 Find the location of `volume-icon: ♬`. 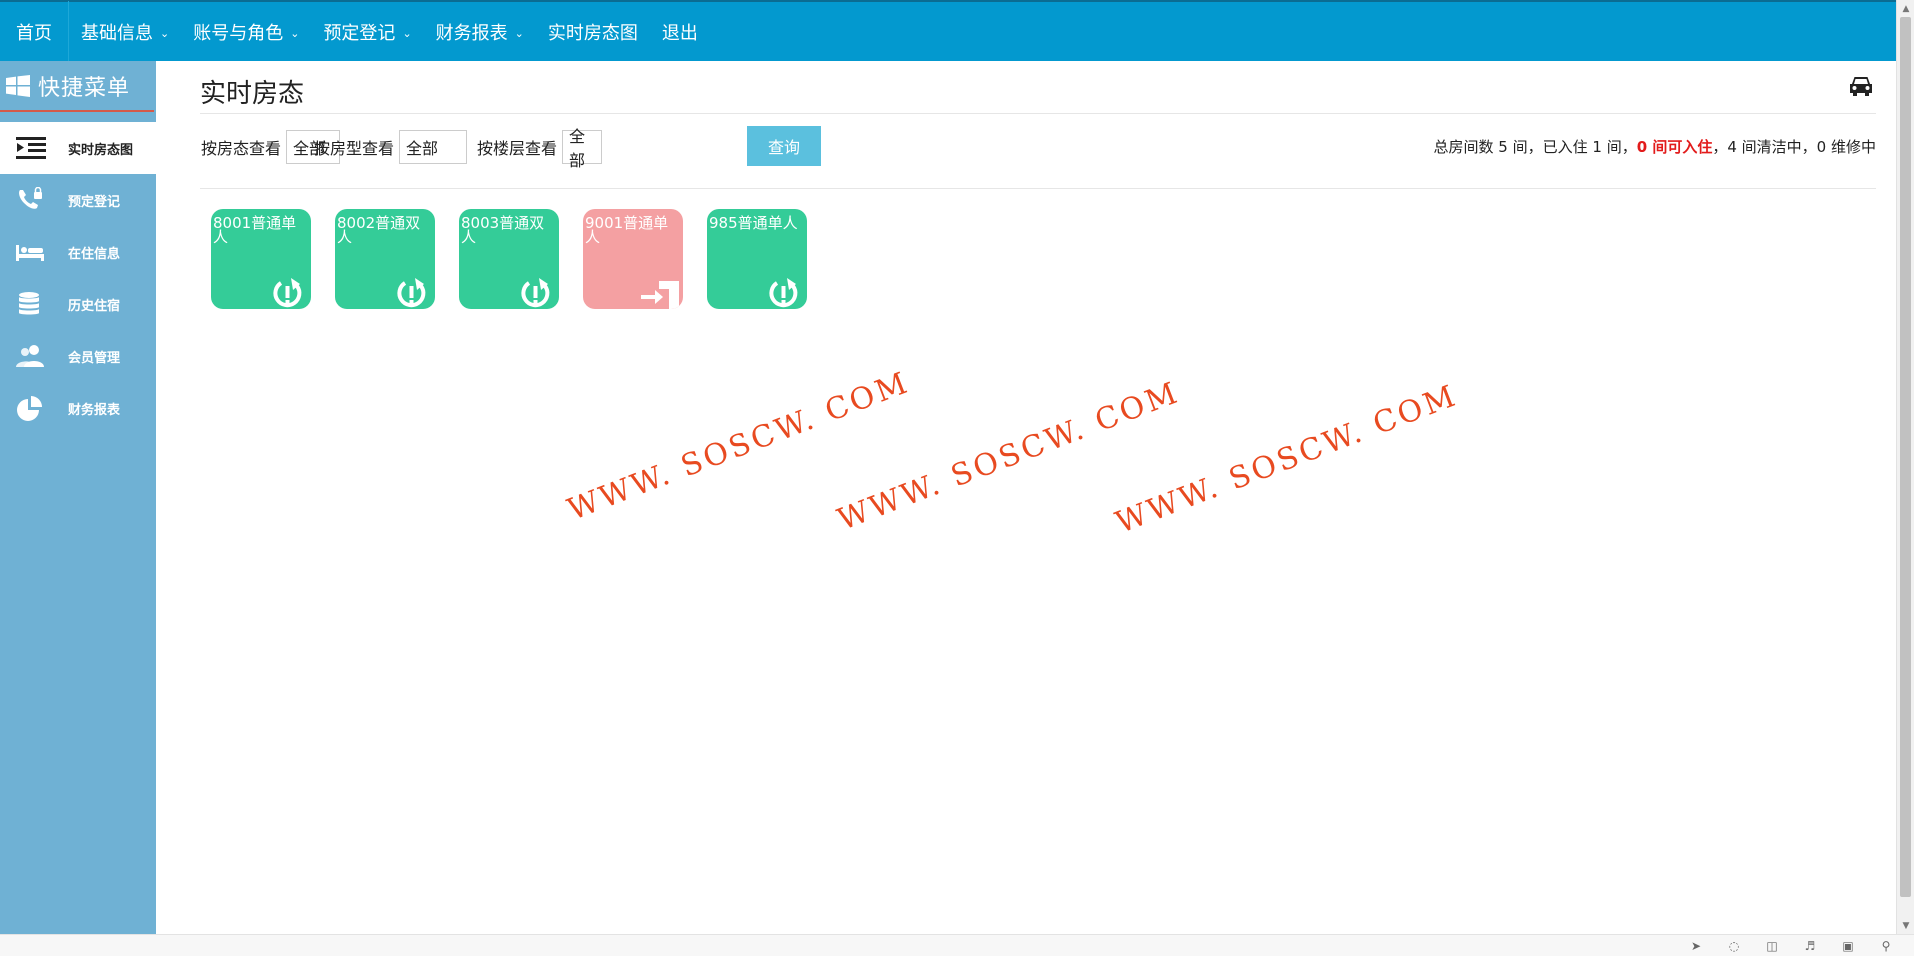

volume-icon: ♬ is located at coordinates (1810, 946).